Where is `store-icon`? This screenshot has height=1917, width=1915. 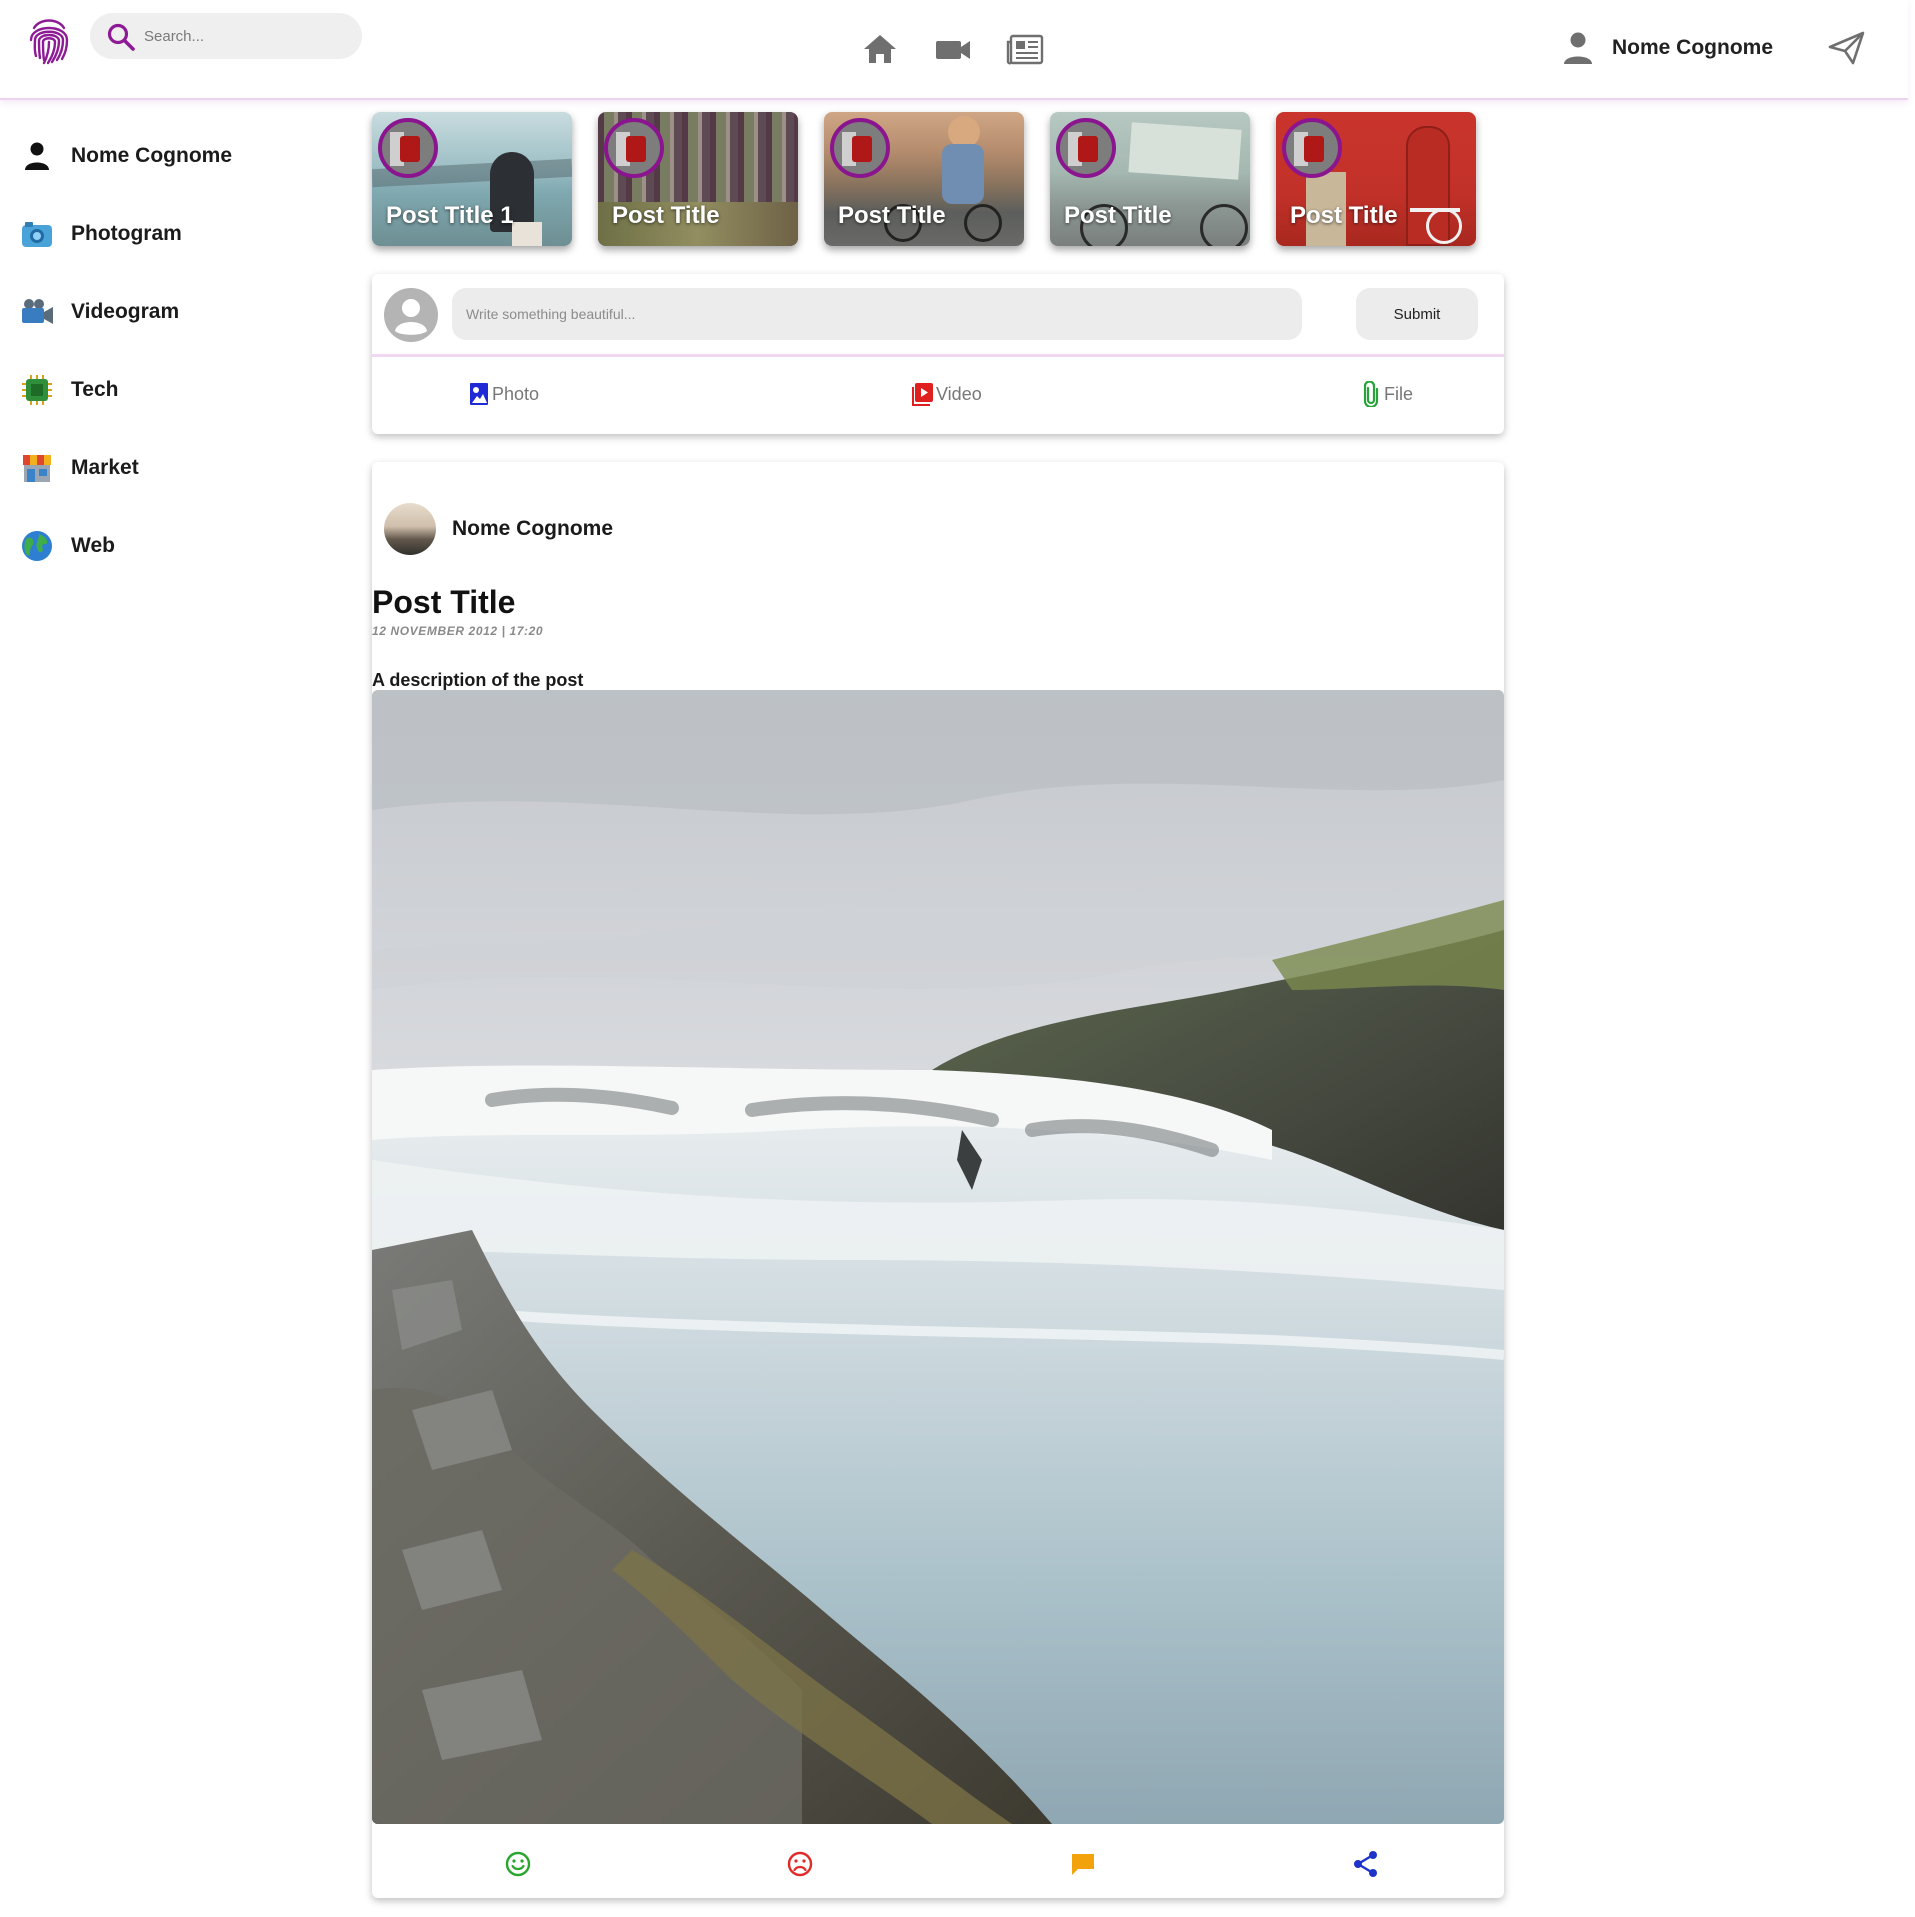
store-icon is located at coordinates (37, 468).